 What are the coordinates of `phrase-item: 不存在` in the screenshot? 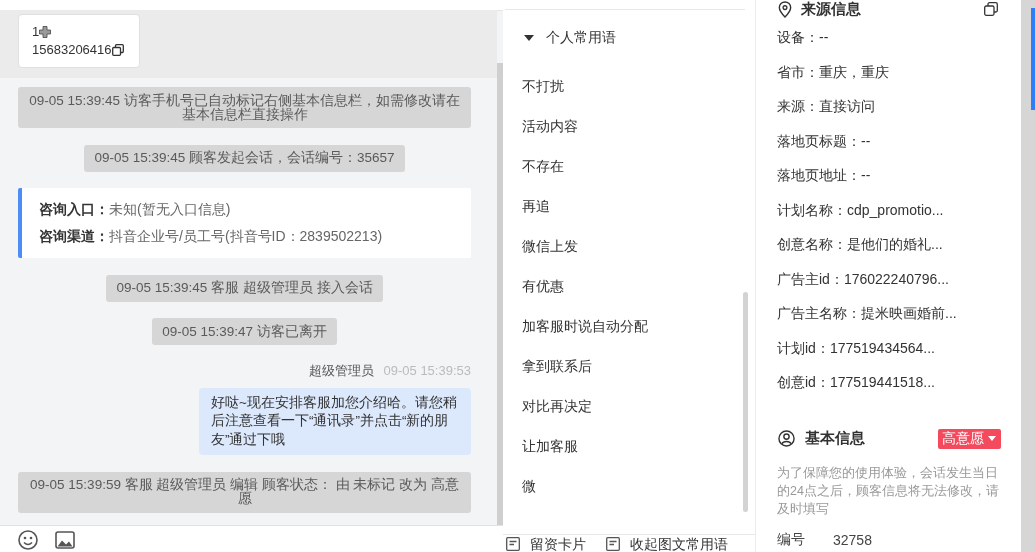 It's located at (623, 167).